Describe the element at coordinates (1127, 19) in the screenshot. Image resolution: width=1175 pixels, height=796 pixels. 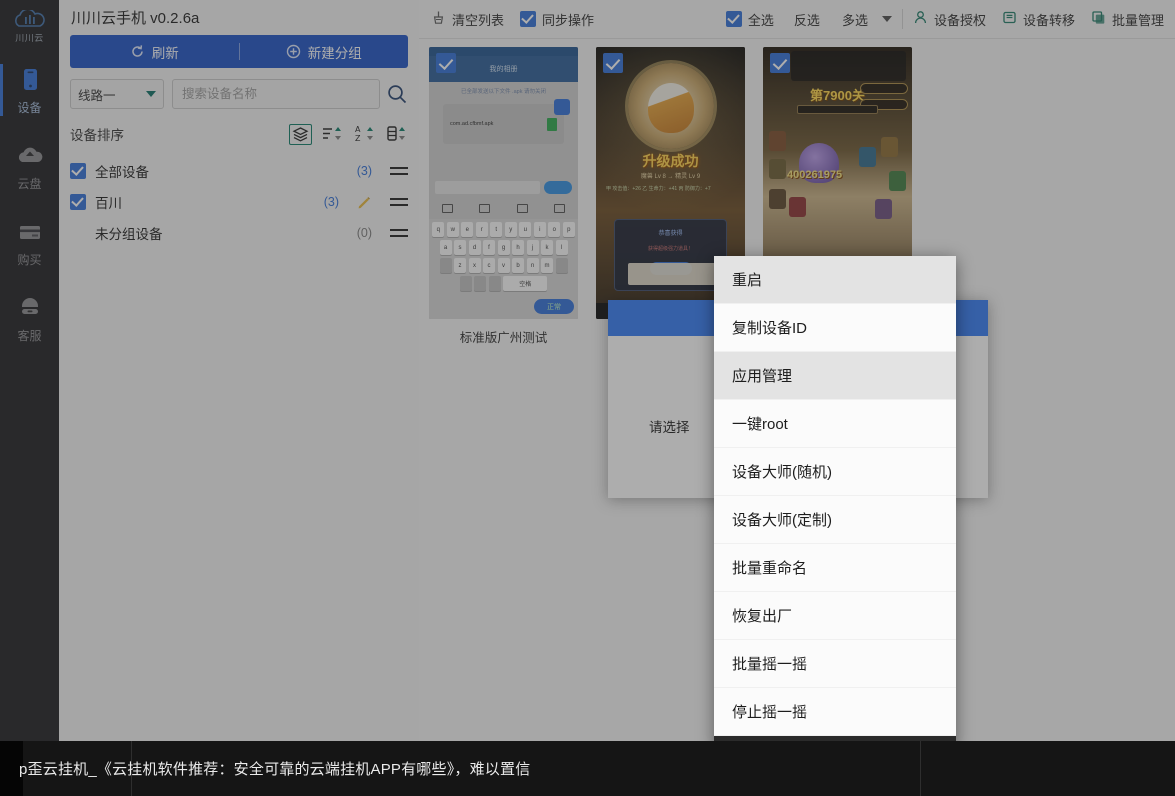
I see `batch-manage-button: 批量管理` at that location.